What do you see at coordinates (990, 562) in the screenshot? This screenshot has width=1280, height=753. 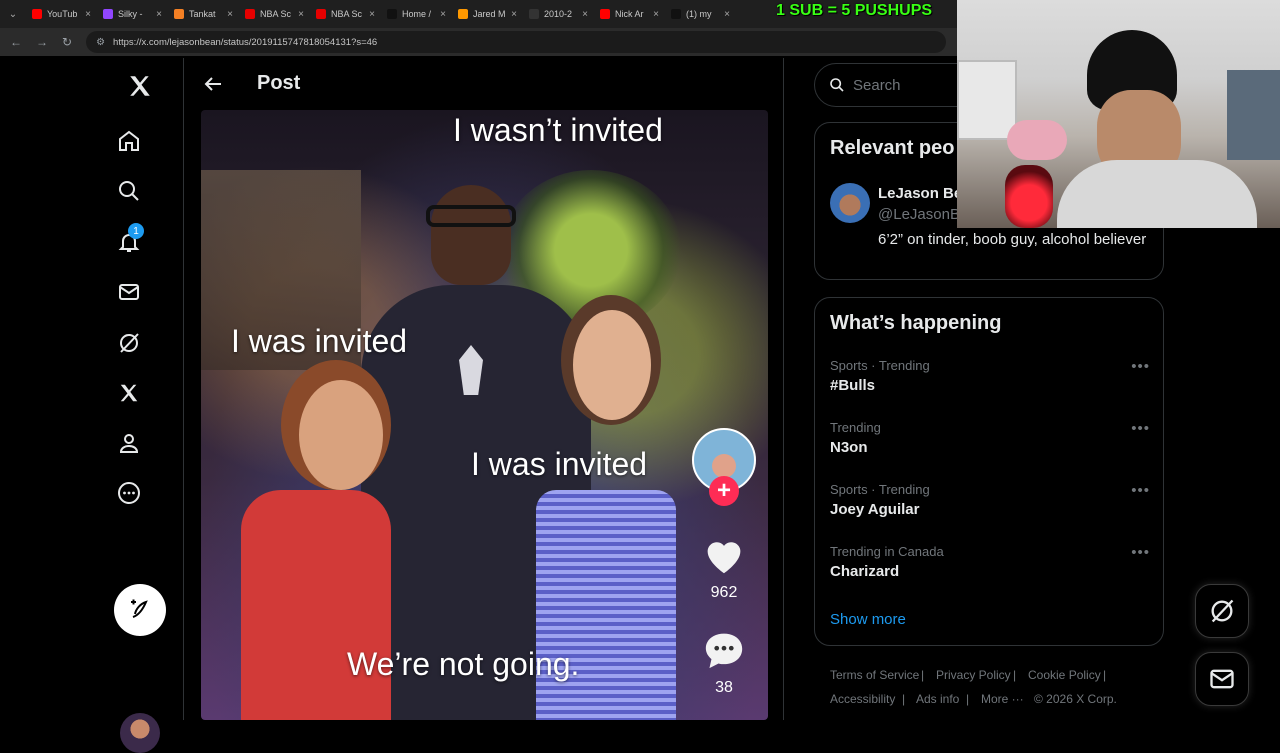 I see `trend-item: Trending in Canada Charizard •••` at bounding box center [990, 562].